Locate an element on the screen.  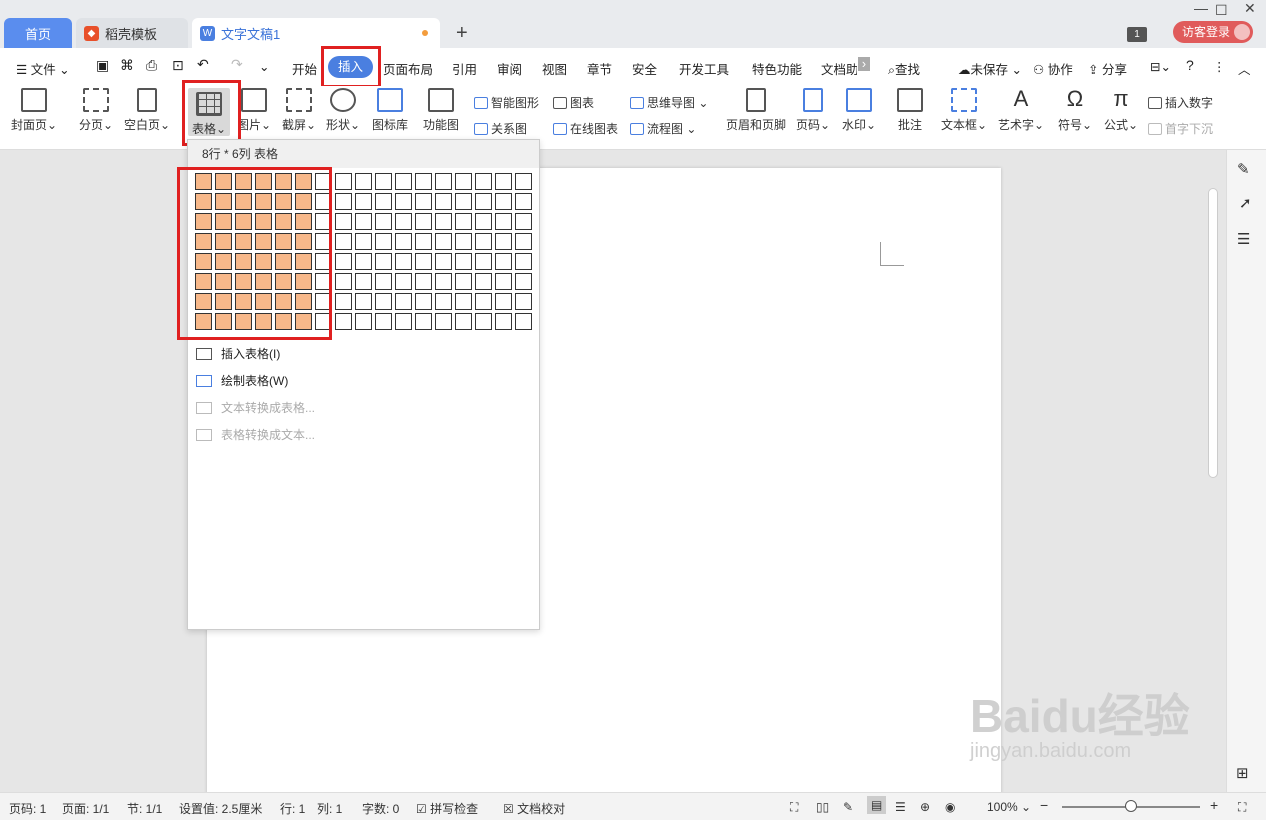
icon-library-button: 图标库 is located at coordinates (390, 110).